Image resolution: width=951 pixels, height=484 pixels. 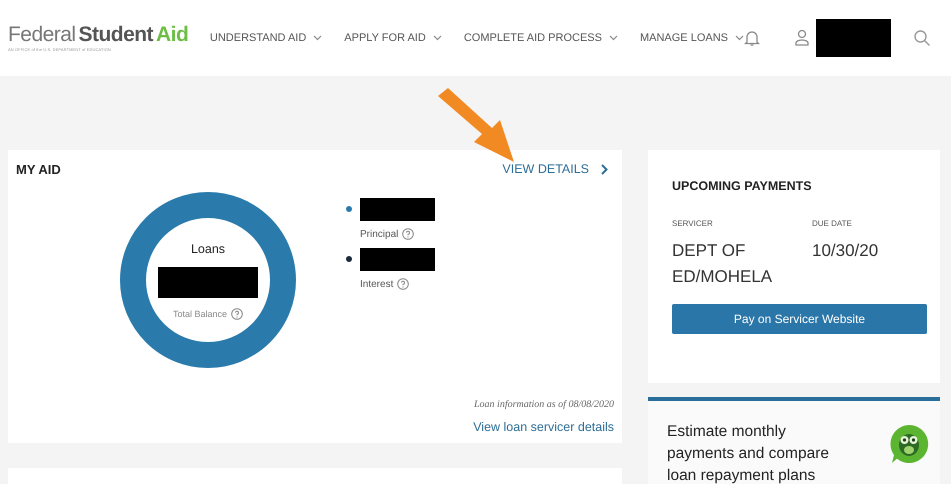 What do you see at coordinates (379, 235) in the screenshot?
I see `legend-label: Principal` at bounding box center [379, 235].